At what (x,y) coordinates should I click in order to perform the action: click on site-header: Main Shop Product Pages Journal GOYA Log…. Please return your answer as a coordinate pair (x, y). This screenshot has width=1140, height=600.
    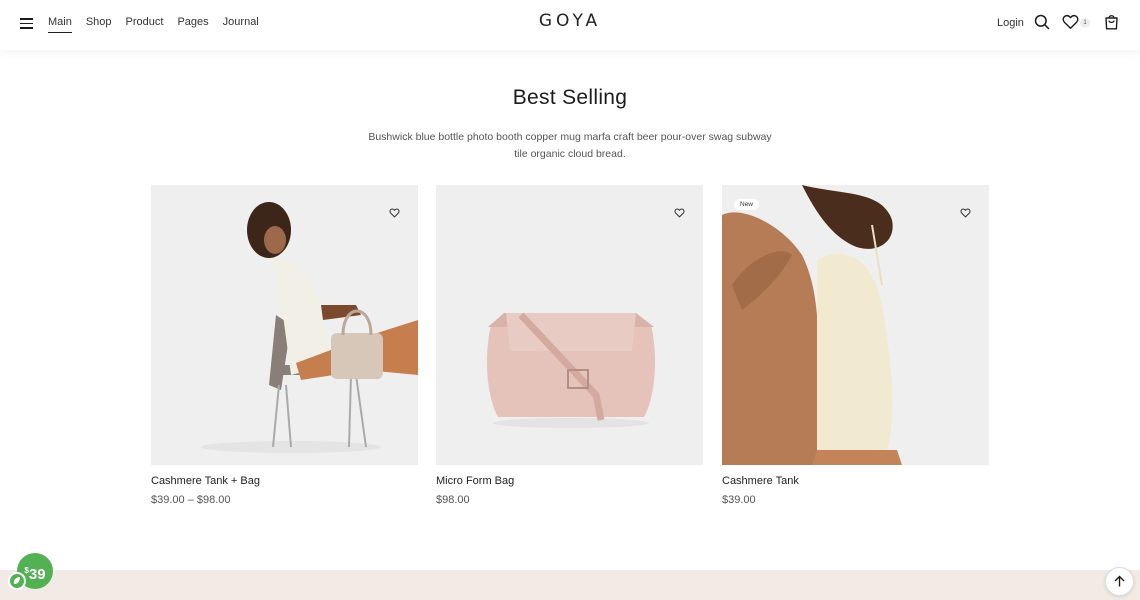
    Looking at the image, I should click on (570, 25).